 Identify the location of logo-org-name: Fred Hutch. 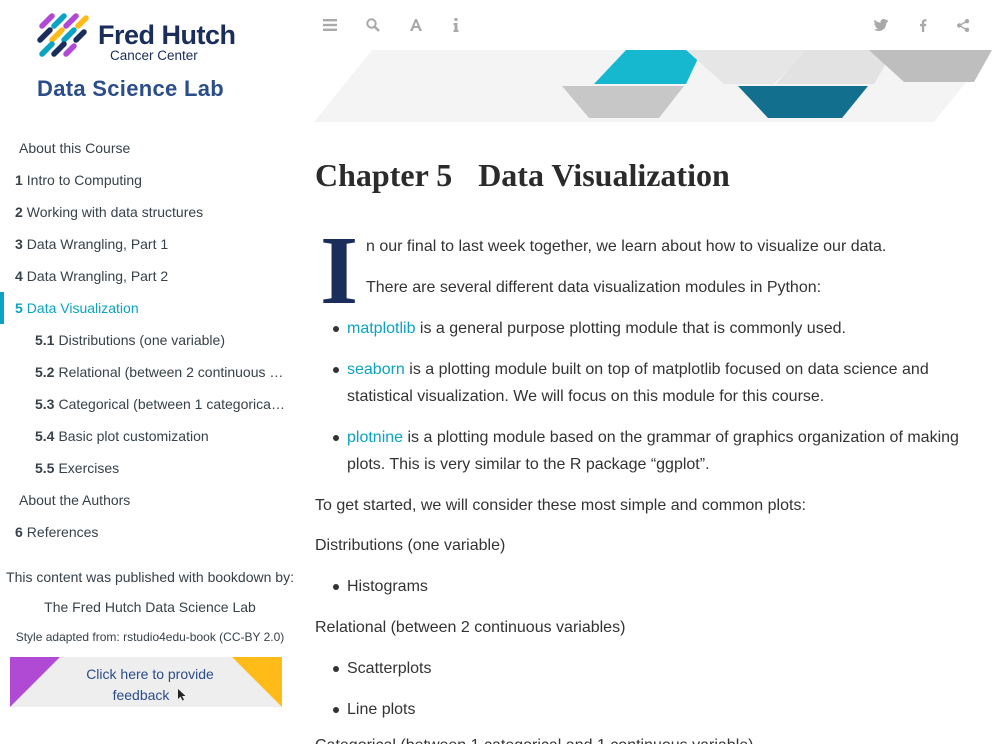
(167, 35).